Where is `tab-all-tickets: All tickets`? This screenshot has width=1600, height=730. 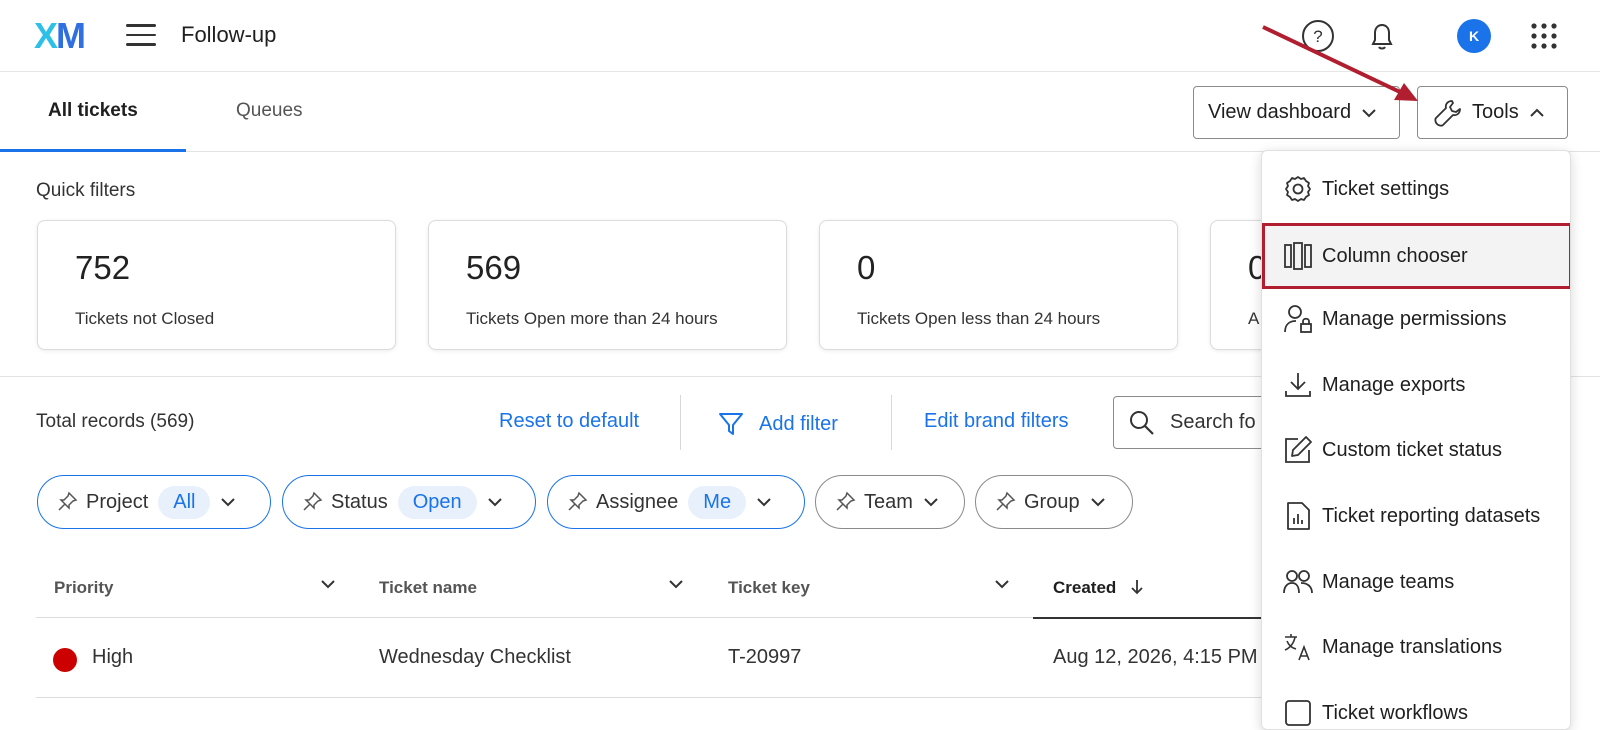 tab-all-tickets: All tickets is located at coordinates (93, 111).